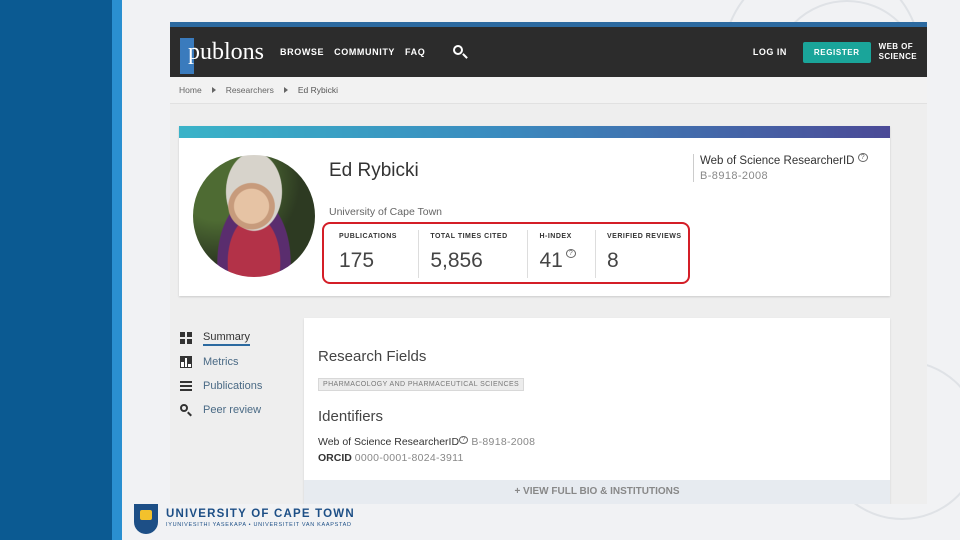 This screenshot has height=540, width=960. I want to click on sidenav-publications: Publications, so click(221, 386).